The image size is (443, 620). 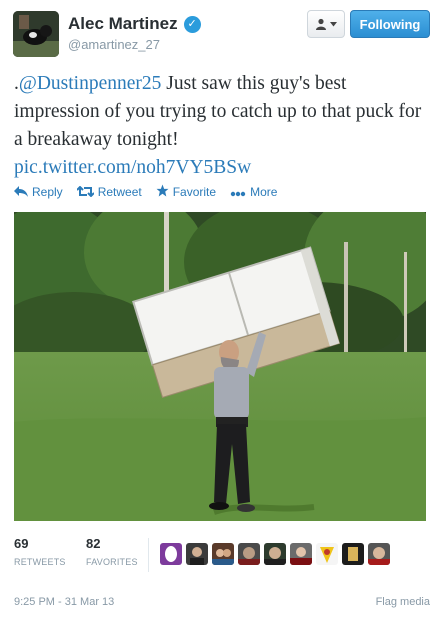 What do you see at coordinates (40, 562) in the screenshot?
I see `retweets-label: RETWEETS` at bounding box center [40, 562].